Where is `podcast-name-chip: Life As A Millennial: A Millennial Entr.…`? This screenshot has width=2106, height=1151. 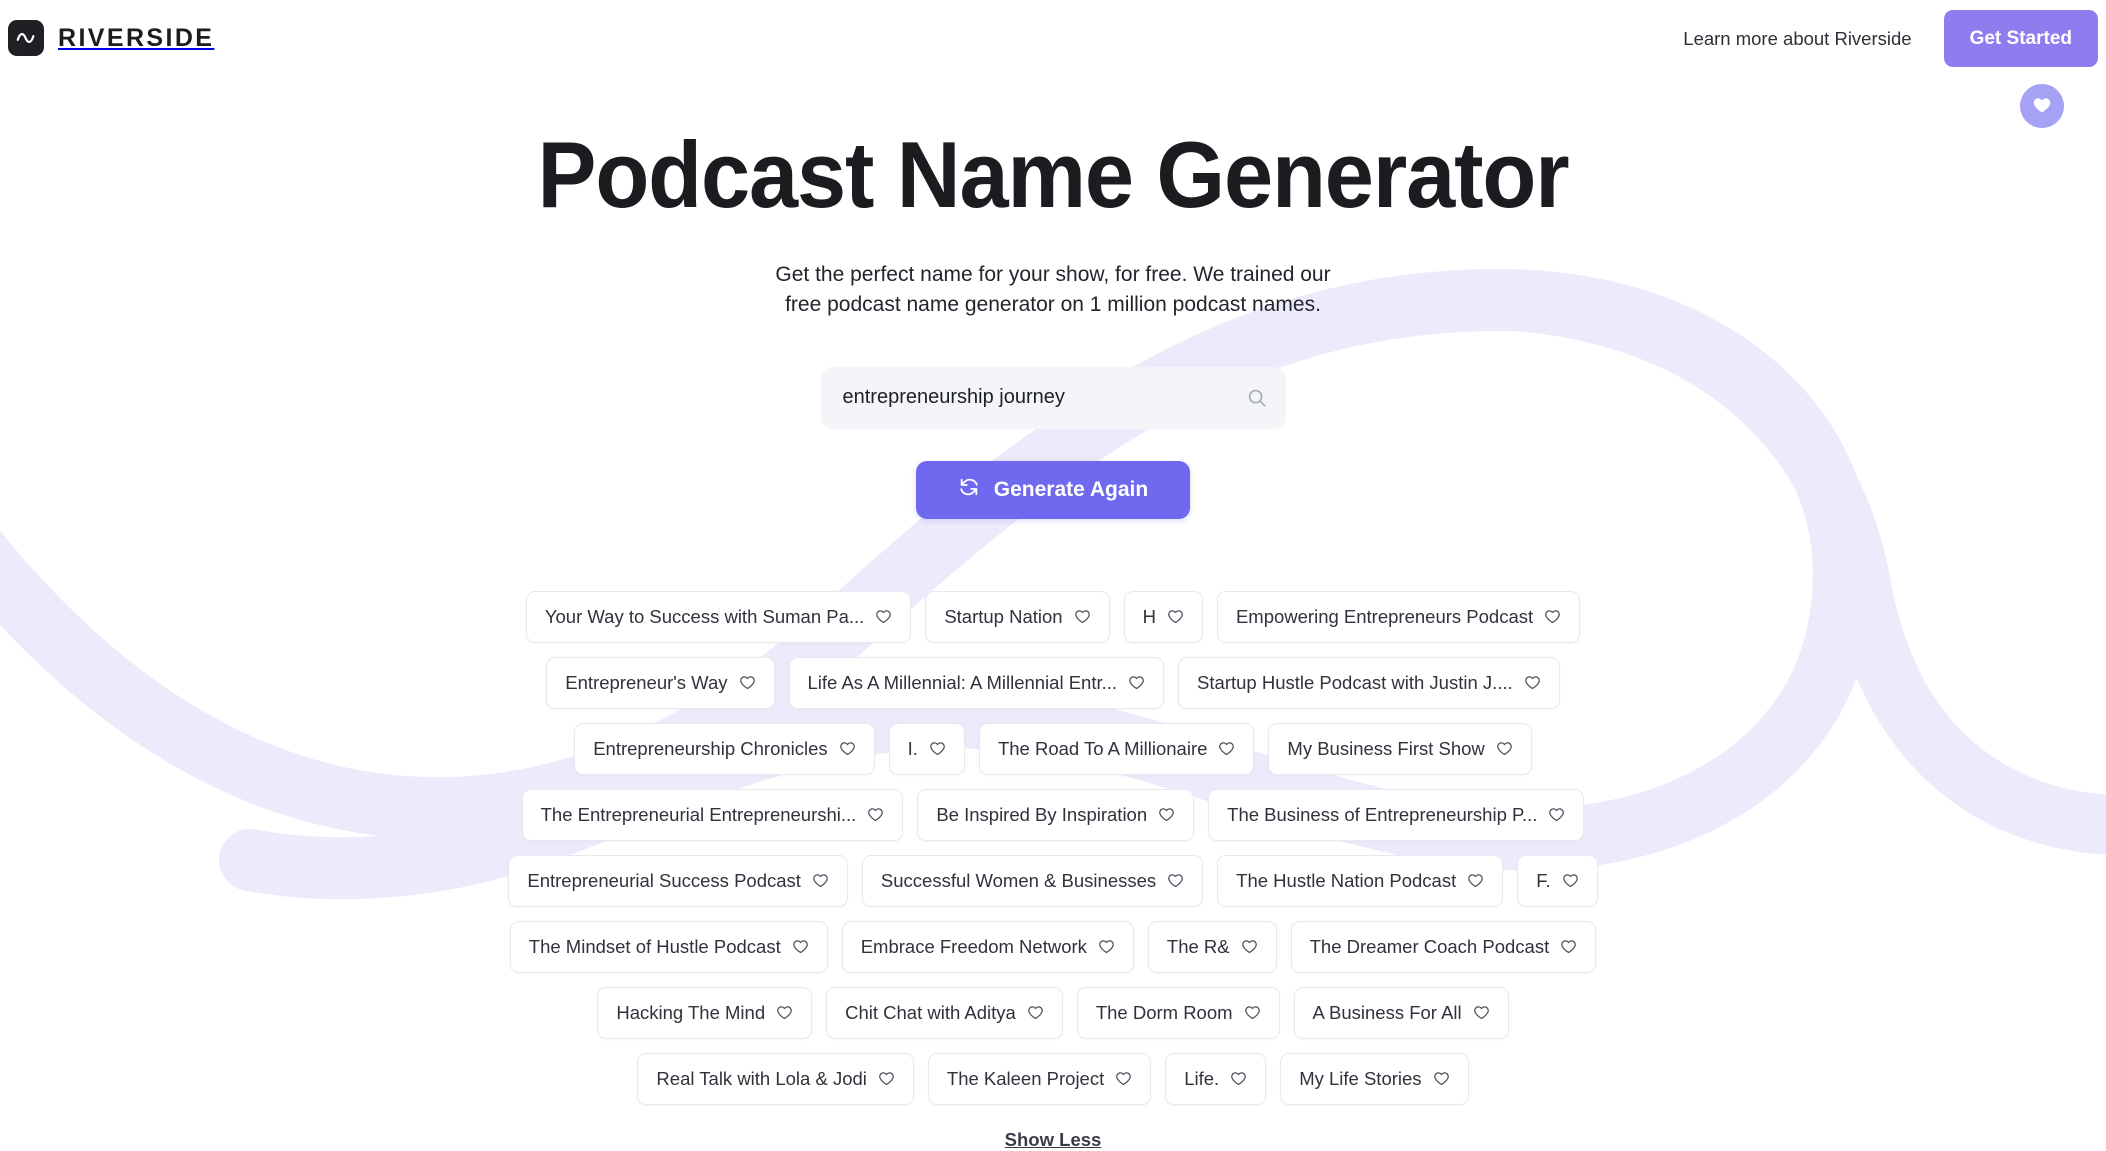
podcast-name-chip: Life As A Millennial: A Millennial Entr.… is located at coordinates (976, 682).